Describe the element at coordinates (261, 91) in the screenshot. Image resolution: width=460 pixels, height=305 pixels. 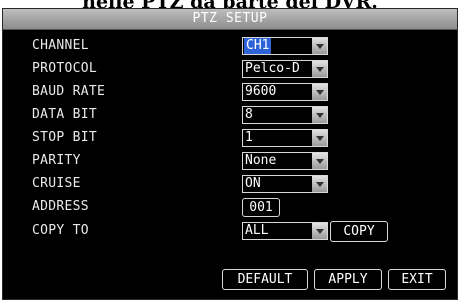
I see `baud-rate-value: 9600` at that location.